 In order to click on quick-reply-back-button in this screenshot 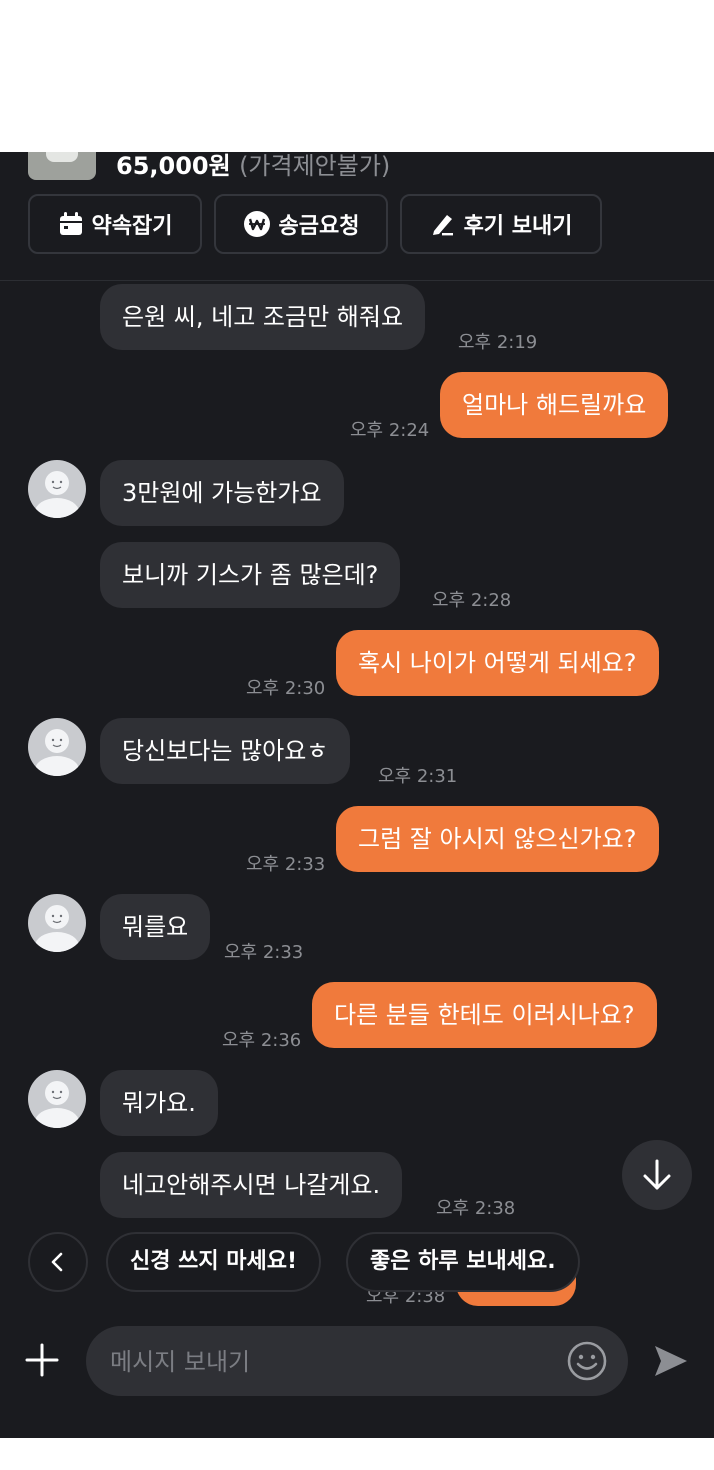, I will do `click(58, 1262)`.